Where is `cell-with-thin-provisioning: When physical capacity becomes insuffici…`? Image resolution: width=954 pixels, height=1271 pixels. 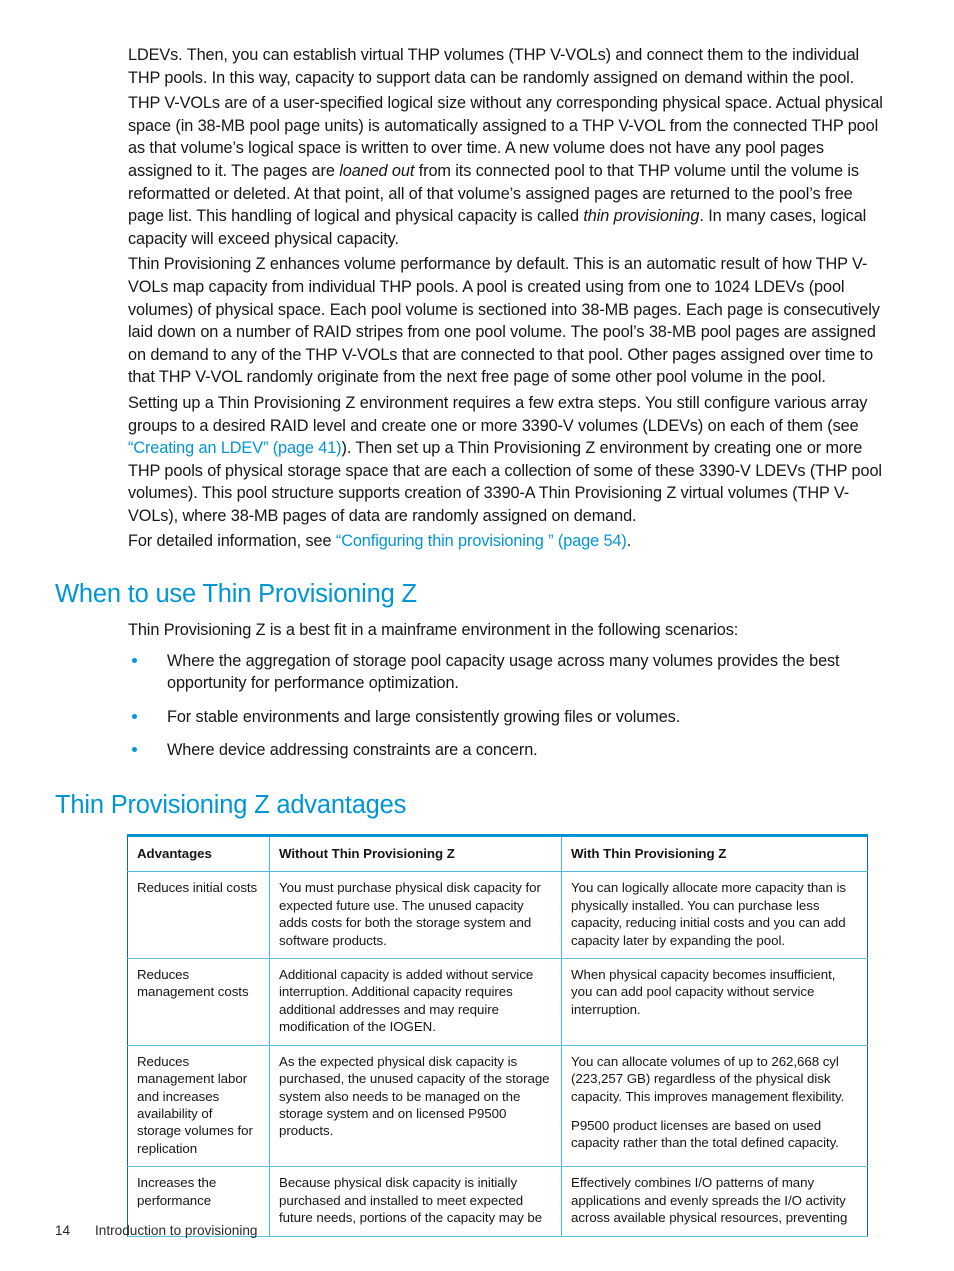 cell-with-thin-provisioning: When physical capacity becomes insuffici… is located at coordinates (714, 1002).